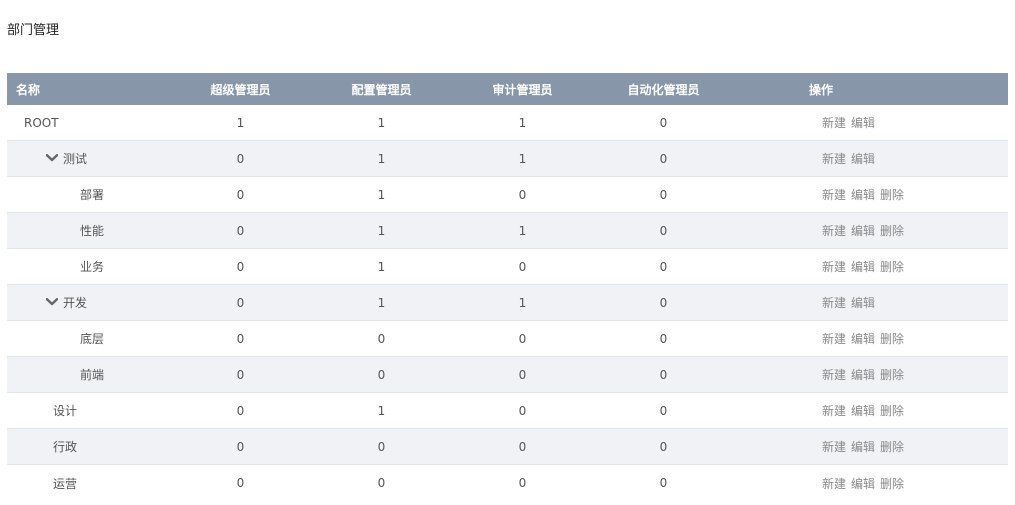  Describe the element at coordinates (507, 375) in the screenshot. I see `table-row: 前端 0 0 0 0 新建 编辑 删除` at that location.